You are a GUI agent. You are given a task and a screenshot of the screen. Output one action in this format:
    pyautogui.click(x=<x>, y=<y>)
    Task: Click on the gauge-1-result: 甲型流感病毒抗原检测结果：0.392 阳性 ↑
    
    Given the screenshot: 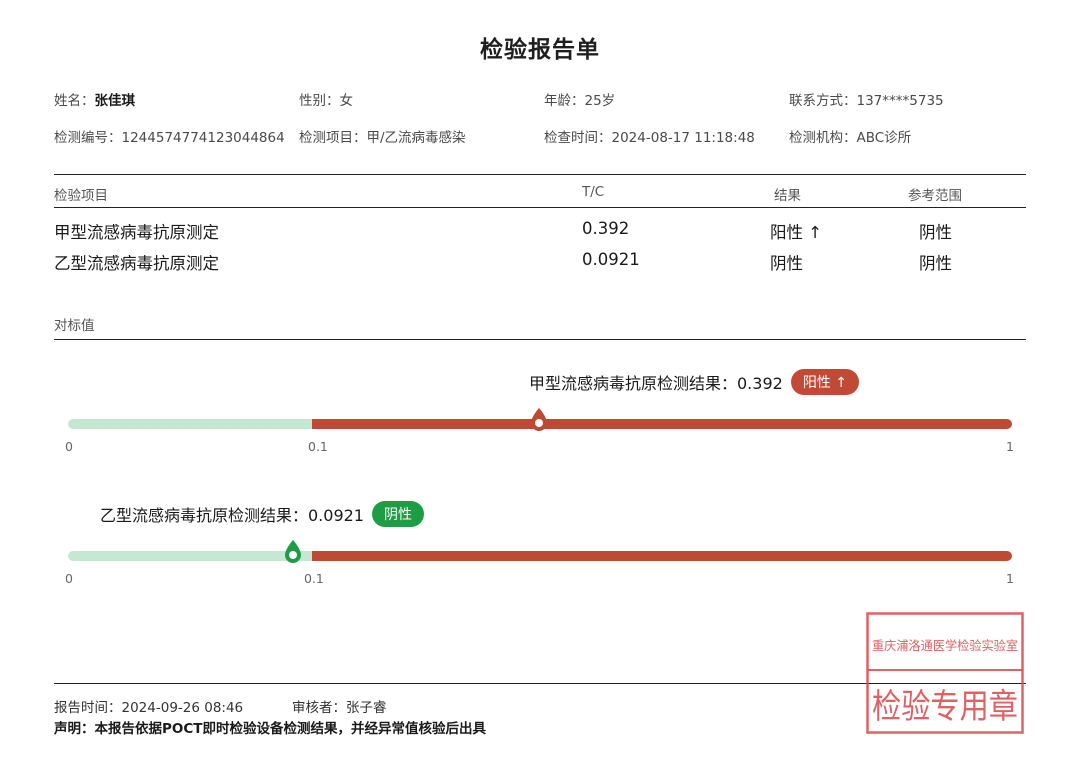 What is the action you would take?
    pyautogui.click(x=694, y=382)
    